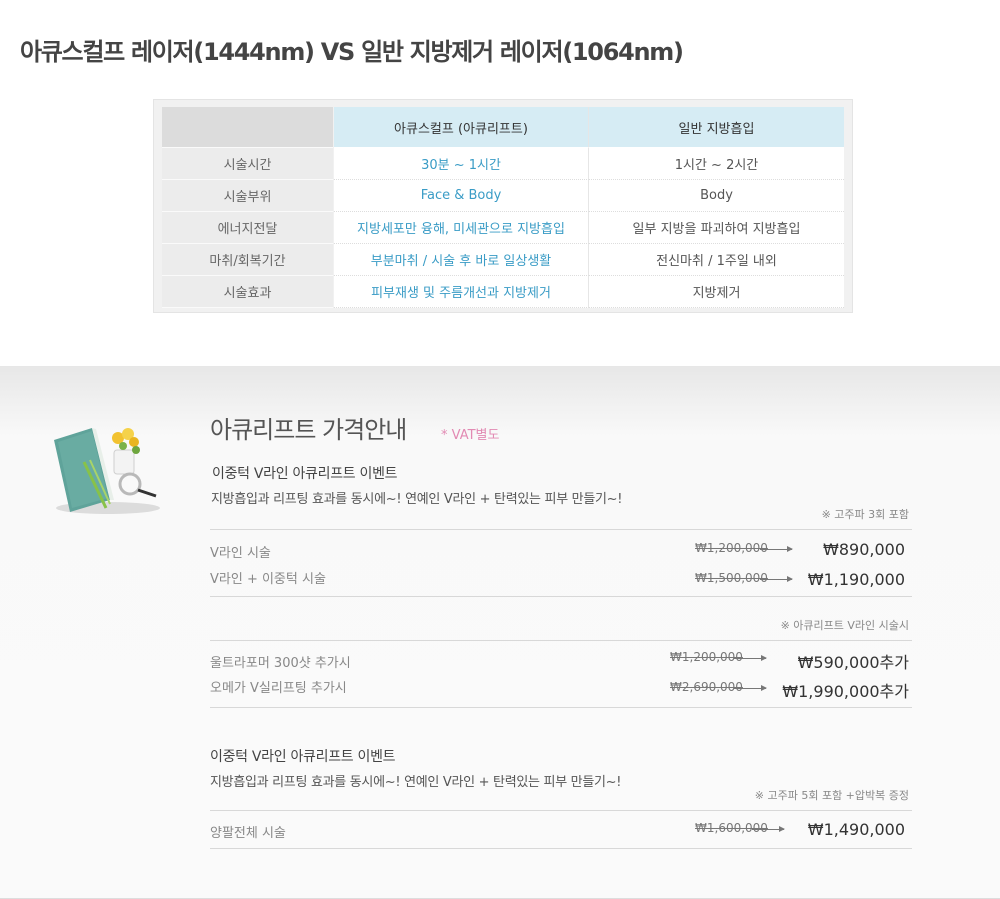  I want to click on accusculpt-value: 지방세포만 융해, 미세관으로 지방흡입, so click(461, 228).